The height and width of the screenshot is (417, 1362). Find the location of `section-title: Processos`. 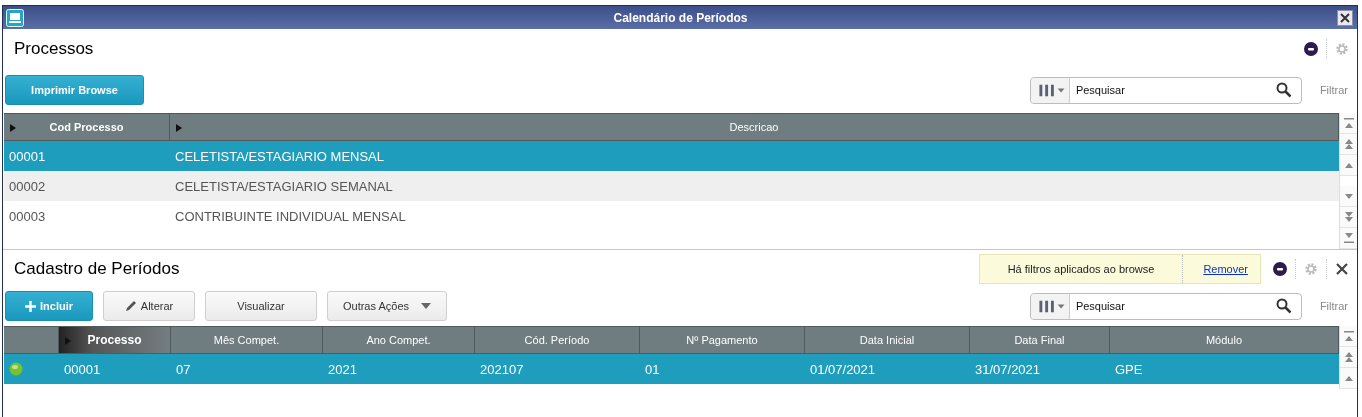

section-title: Processos is located at coordinates (54, 49).